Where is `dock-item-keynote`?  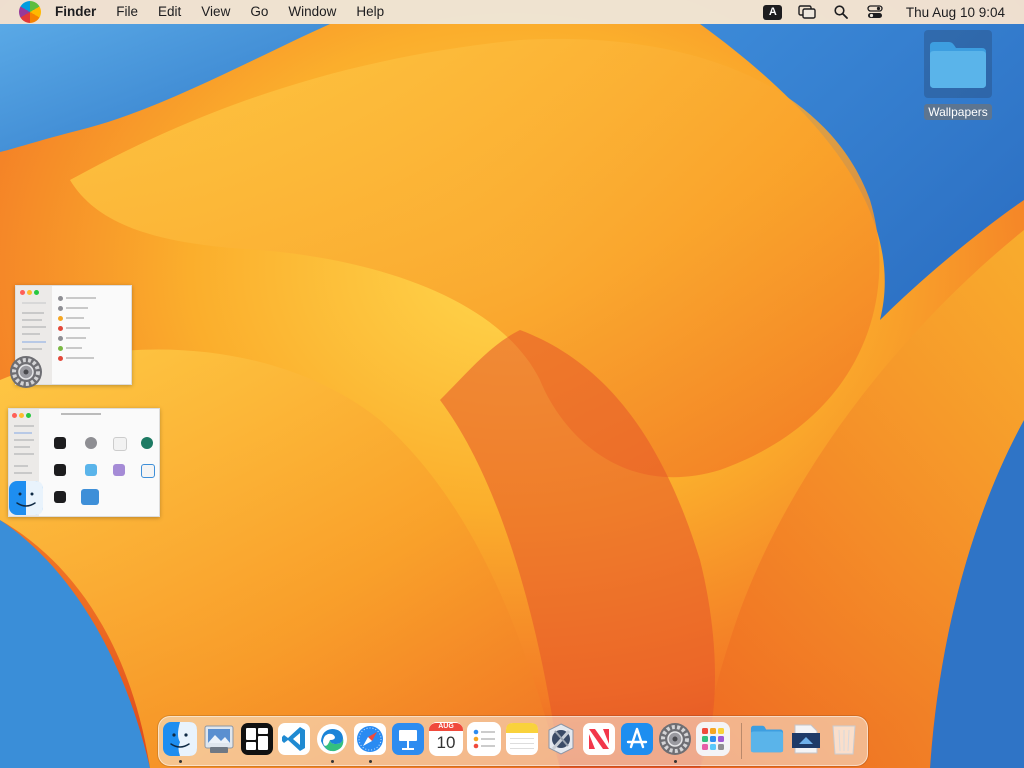 dock-item-keynote is located at coordinates (408, 739).